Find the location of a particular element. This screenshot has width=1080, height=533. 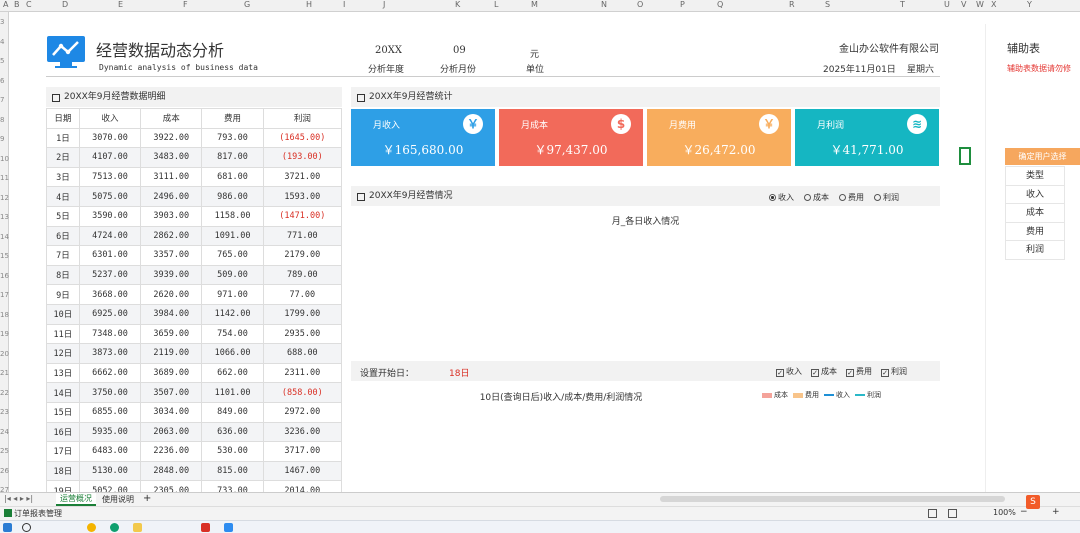

aux-list-item: 利润 is located at coordinates (1035, 250).